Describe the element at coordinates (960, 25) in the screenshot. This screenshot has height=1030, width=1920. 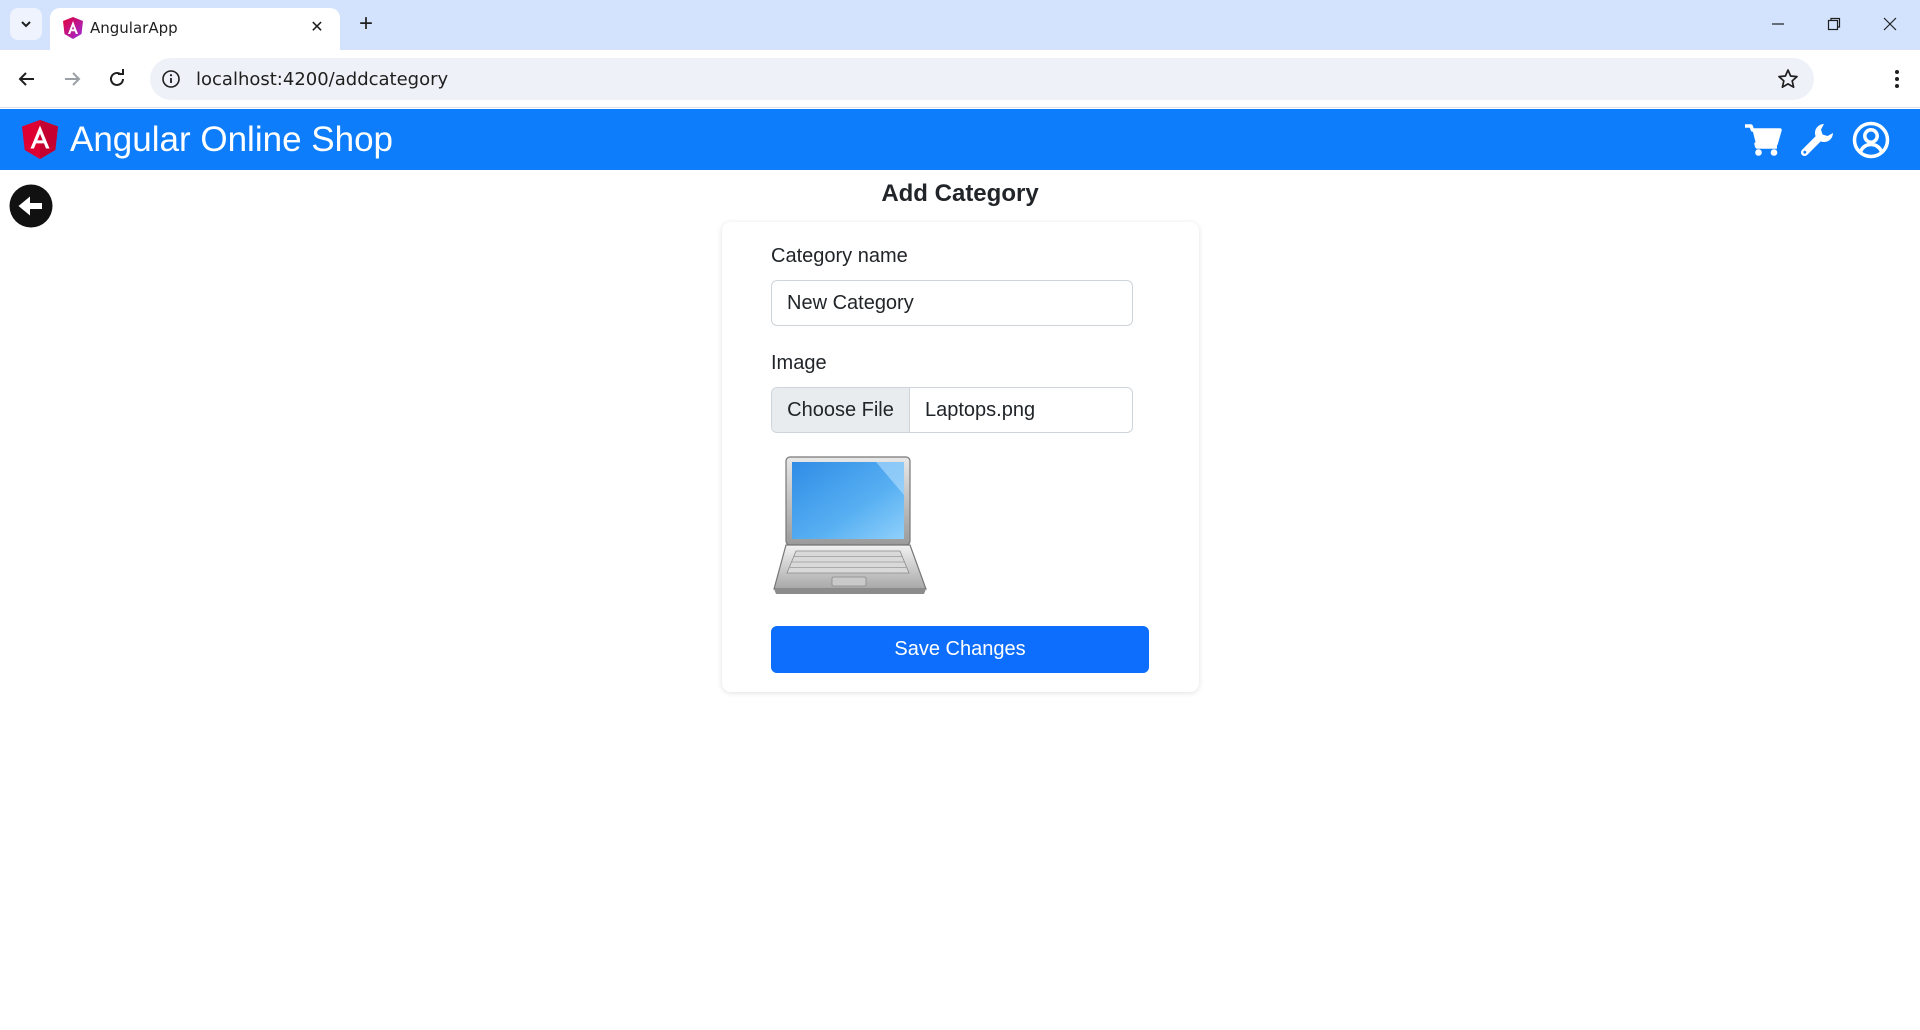
I see `browser-tab-bar: AngularApp ✕ +` at that location.